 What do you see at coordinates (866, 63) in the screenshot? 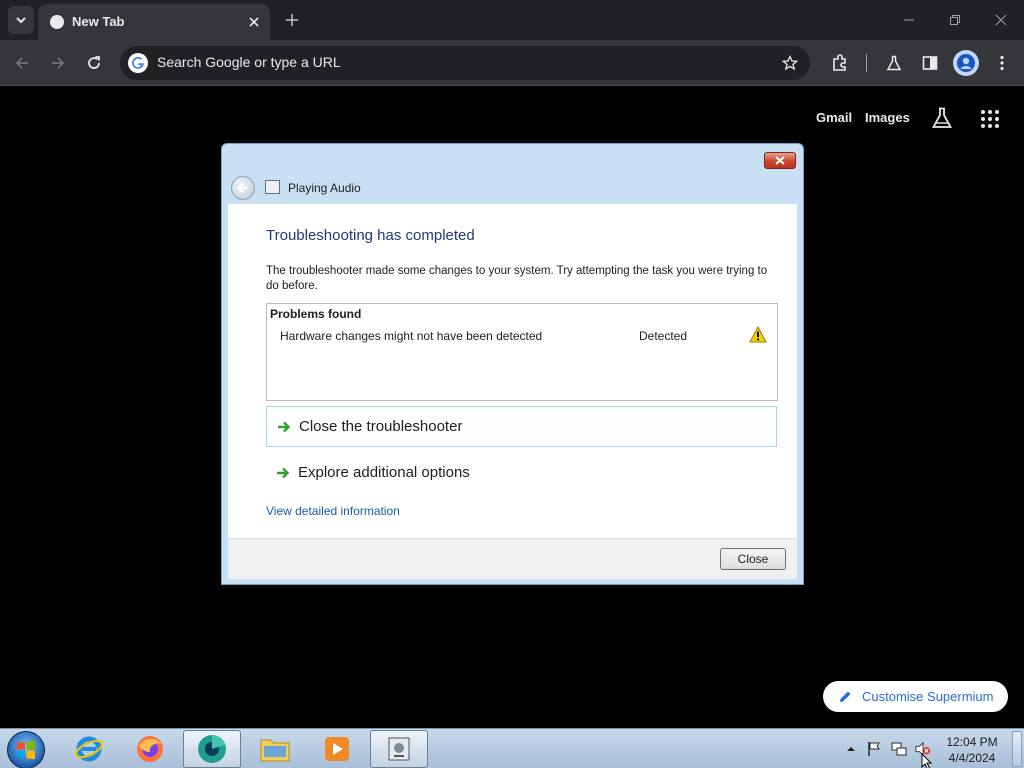
I see `toolbar-separator` at bounding box center [866, 63].